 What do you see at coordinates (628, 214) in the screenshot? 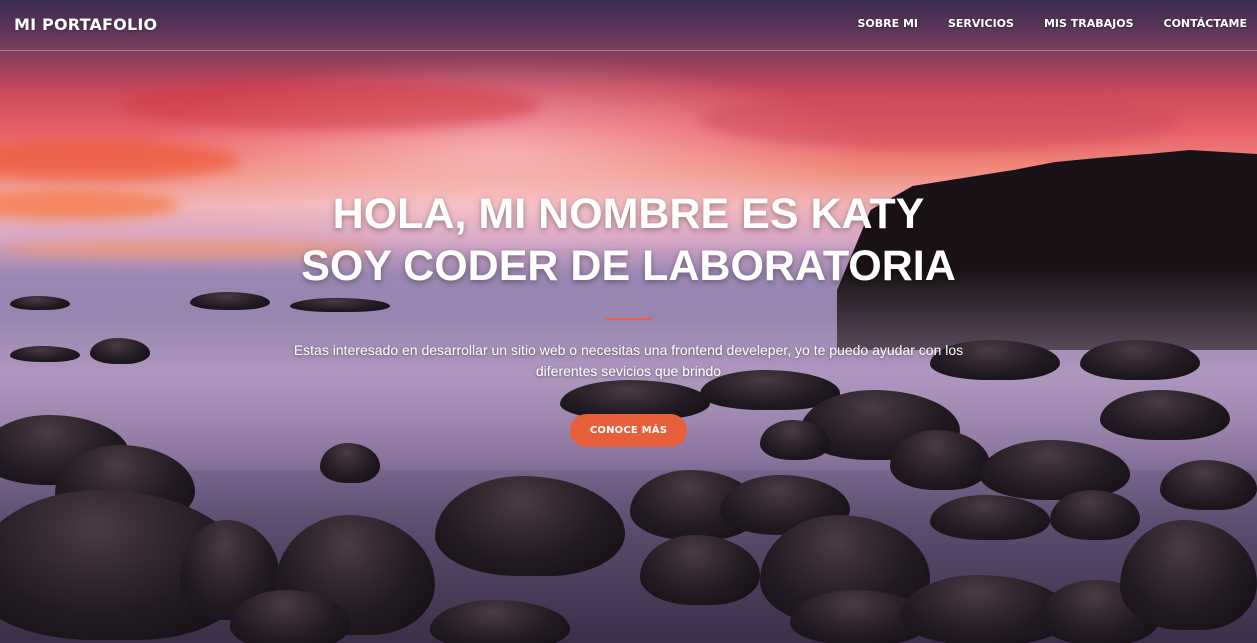
I see `headline-line-1: HOLA, MI NOMBRE ES KATY` at bounding box center [628, 214].